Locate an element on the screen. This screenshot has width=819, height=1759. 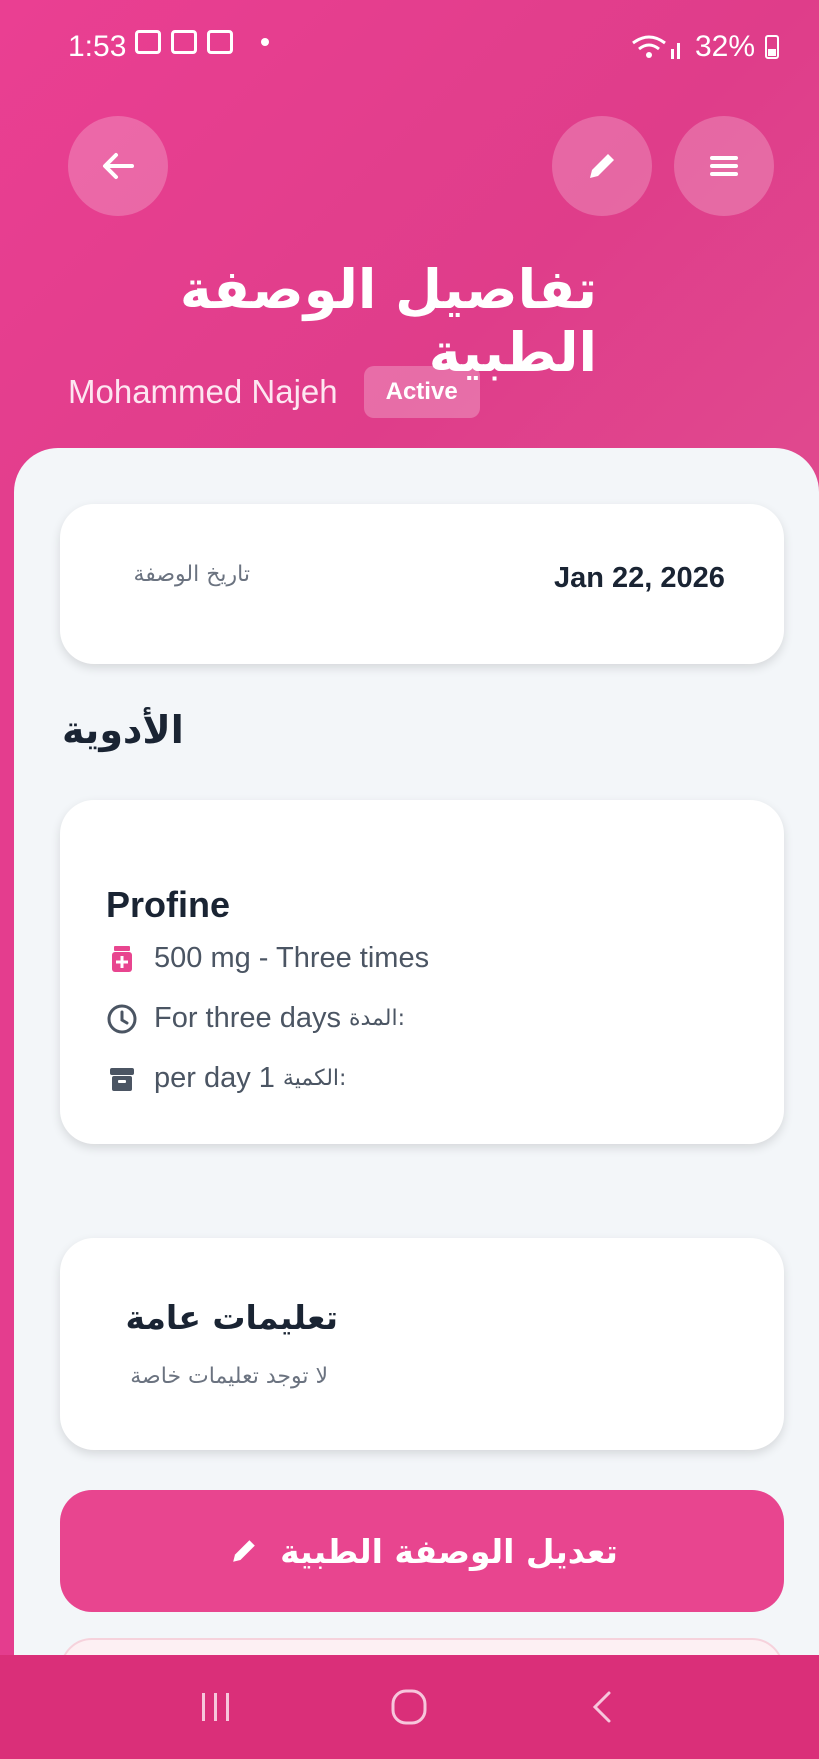
quantity-value: per day 1 is located at coordinates (214, 1078).